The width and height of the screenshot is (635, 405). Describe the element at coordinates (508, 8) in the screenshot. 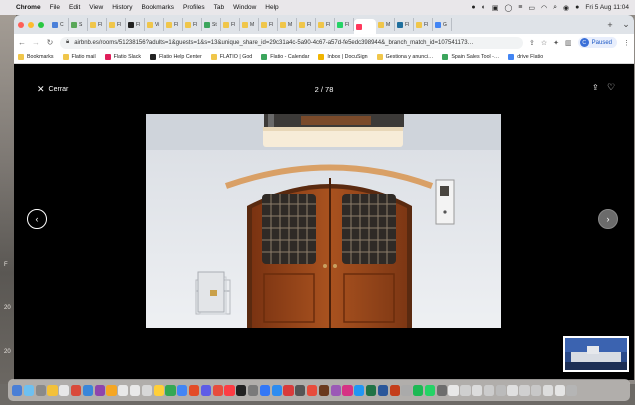

I see `status-icon: ◯` at that location.